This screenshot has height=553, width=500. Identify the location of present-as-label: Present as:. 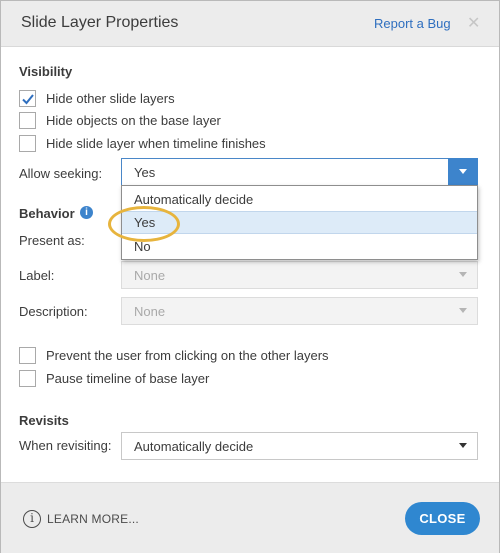
(52, 240).